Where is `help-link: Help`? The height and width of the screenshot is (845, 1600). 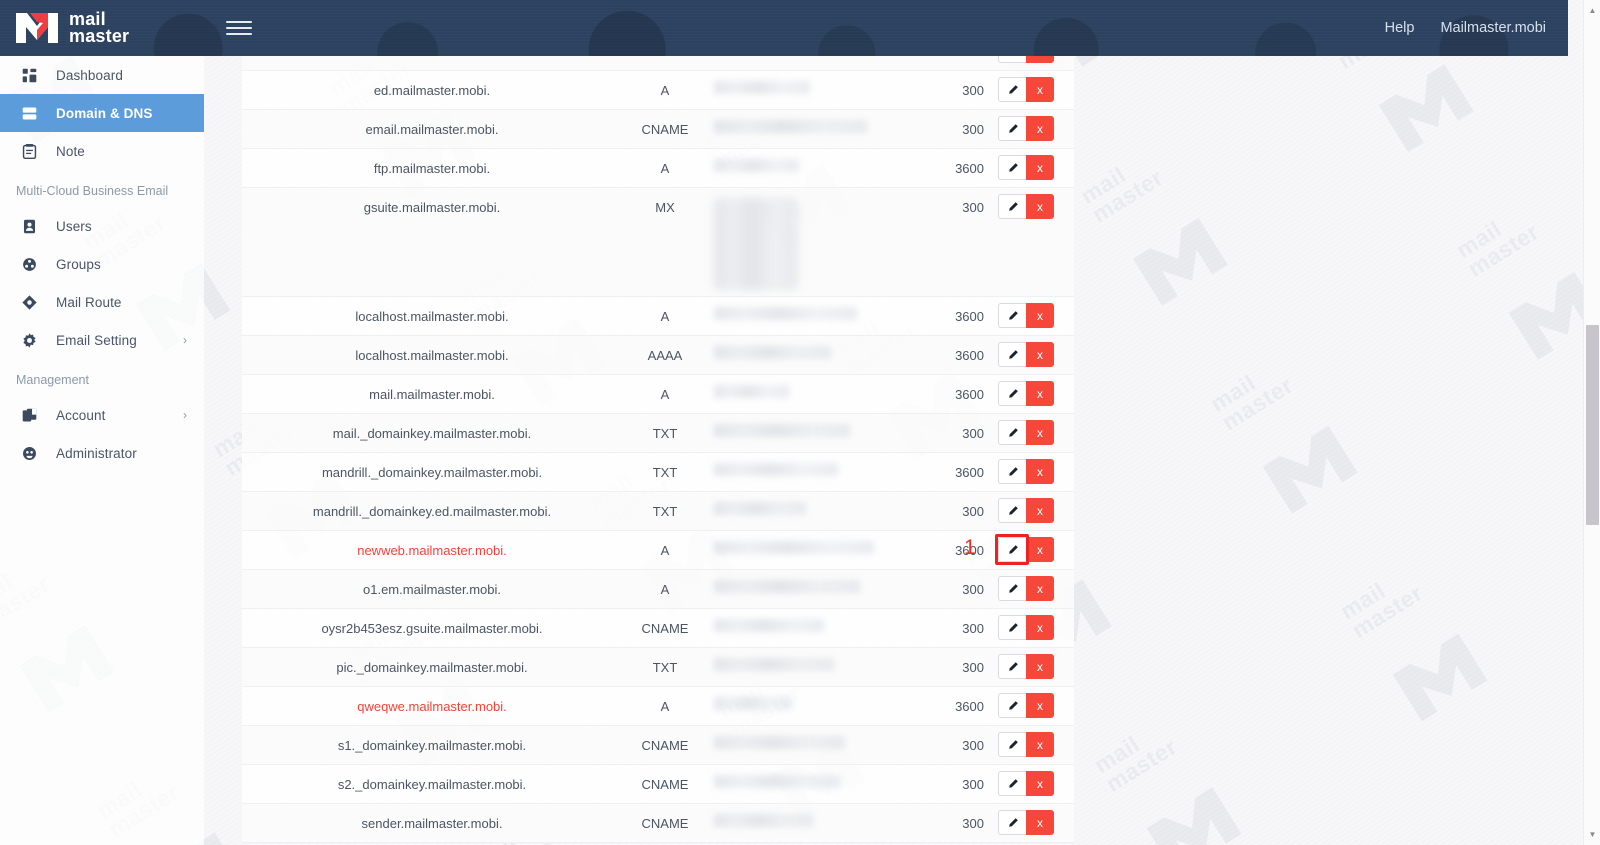 help-link: Help is located at coordinates (1400, 28).